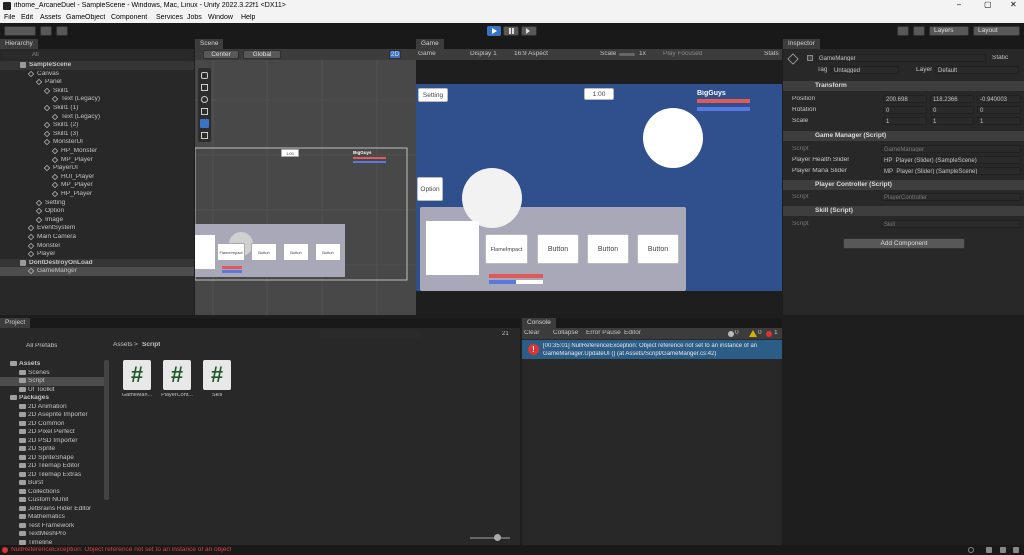  What do you see at coordinates (52, 475) in the screenshot?
I see `project-tree-item: 2D Tilemap Extras` at bounding box center [52, 475].